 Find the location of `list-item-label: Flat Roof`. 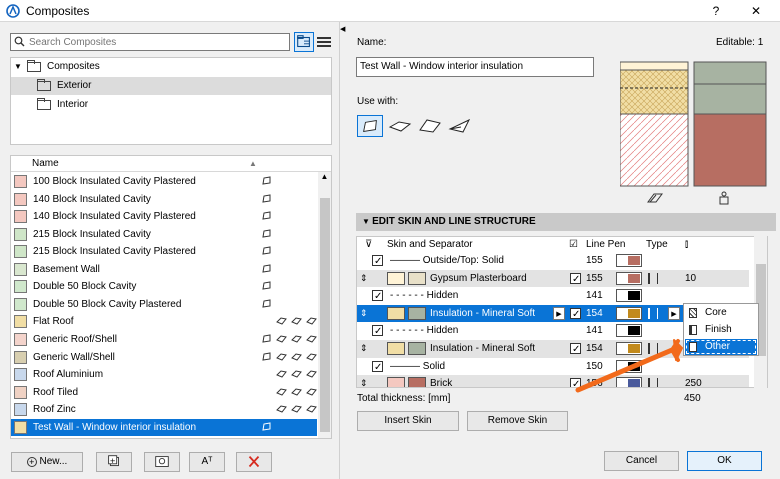

list-item-label: Flat Roof is located at coordinates (53, 322).